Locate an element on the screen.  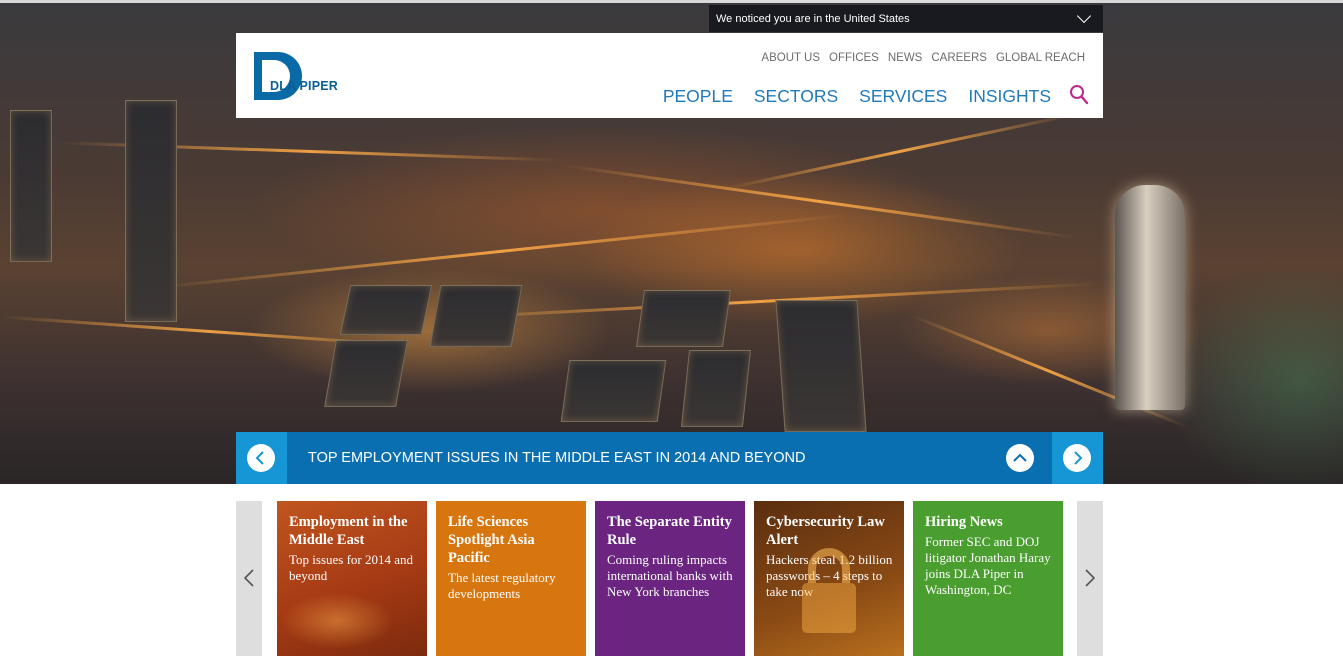
tile-title: Hiring News is located at coordinates (964, 522).